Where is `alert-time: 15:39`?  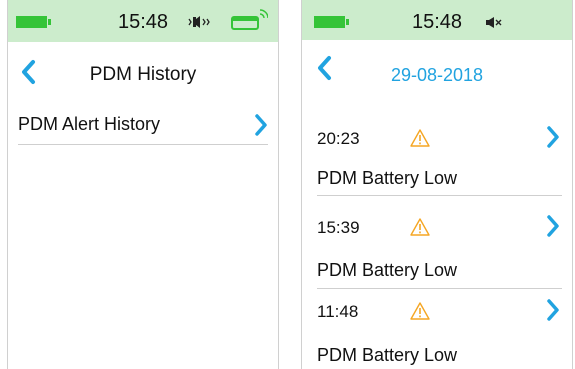
alert-time: 15:39 is located at coordinates (338, 227).